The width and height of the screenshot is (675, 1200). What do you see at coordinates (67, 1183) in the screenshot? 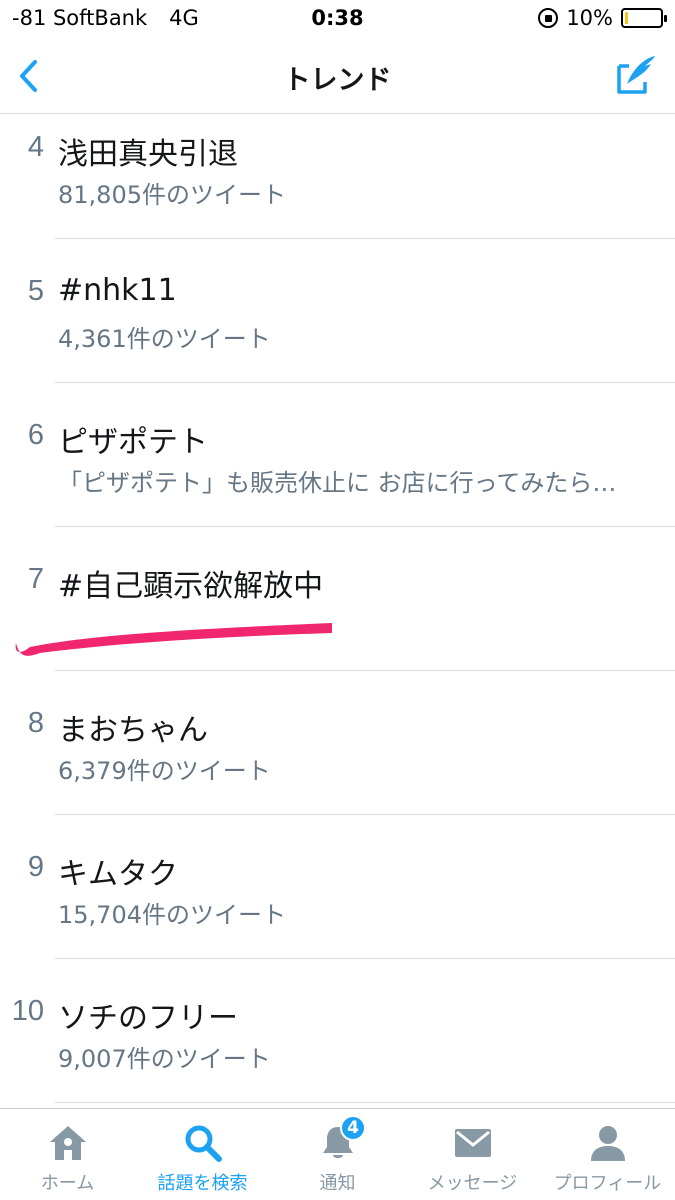
I see `tab-label: ホーム` at bounding box center [67, 1183].